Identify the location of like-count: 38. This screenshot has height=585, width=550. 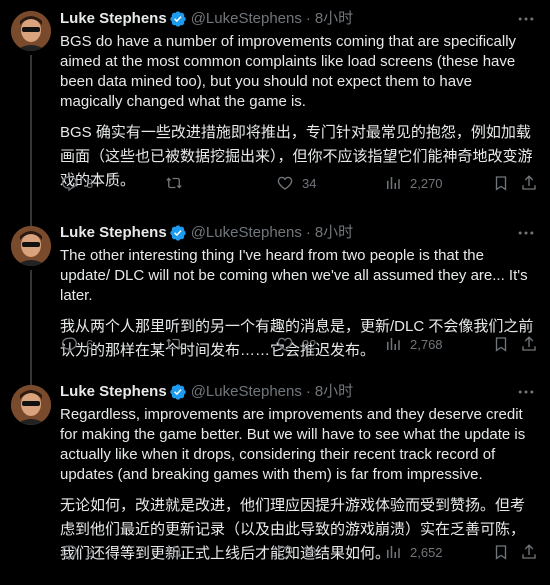
(309, 552).